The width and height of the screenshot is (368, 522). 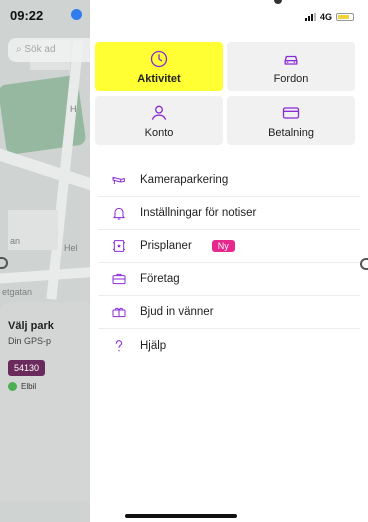 What do you see at coordinates (27, 368) in the screenshot?
I see `plate-badge: 54130` at bounding box center [27, 368].